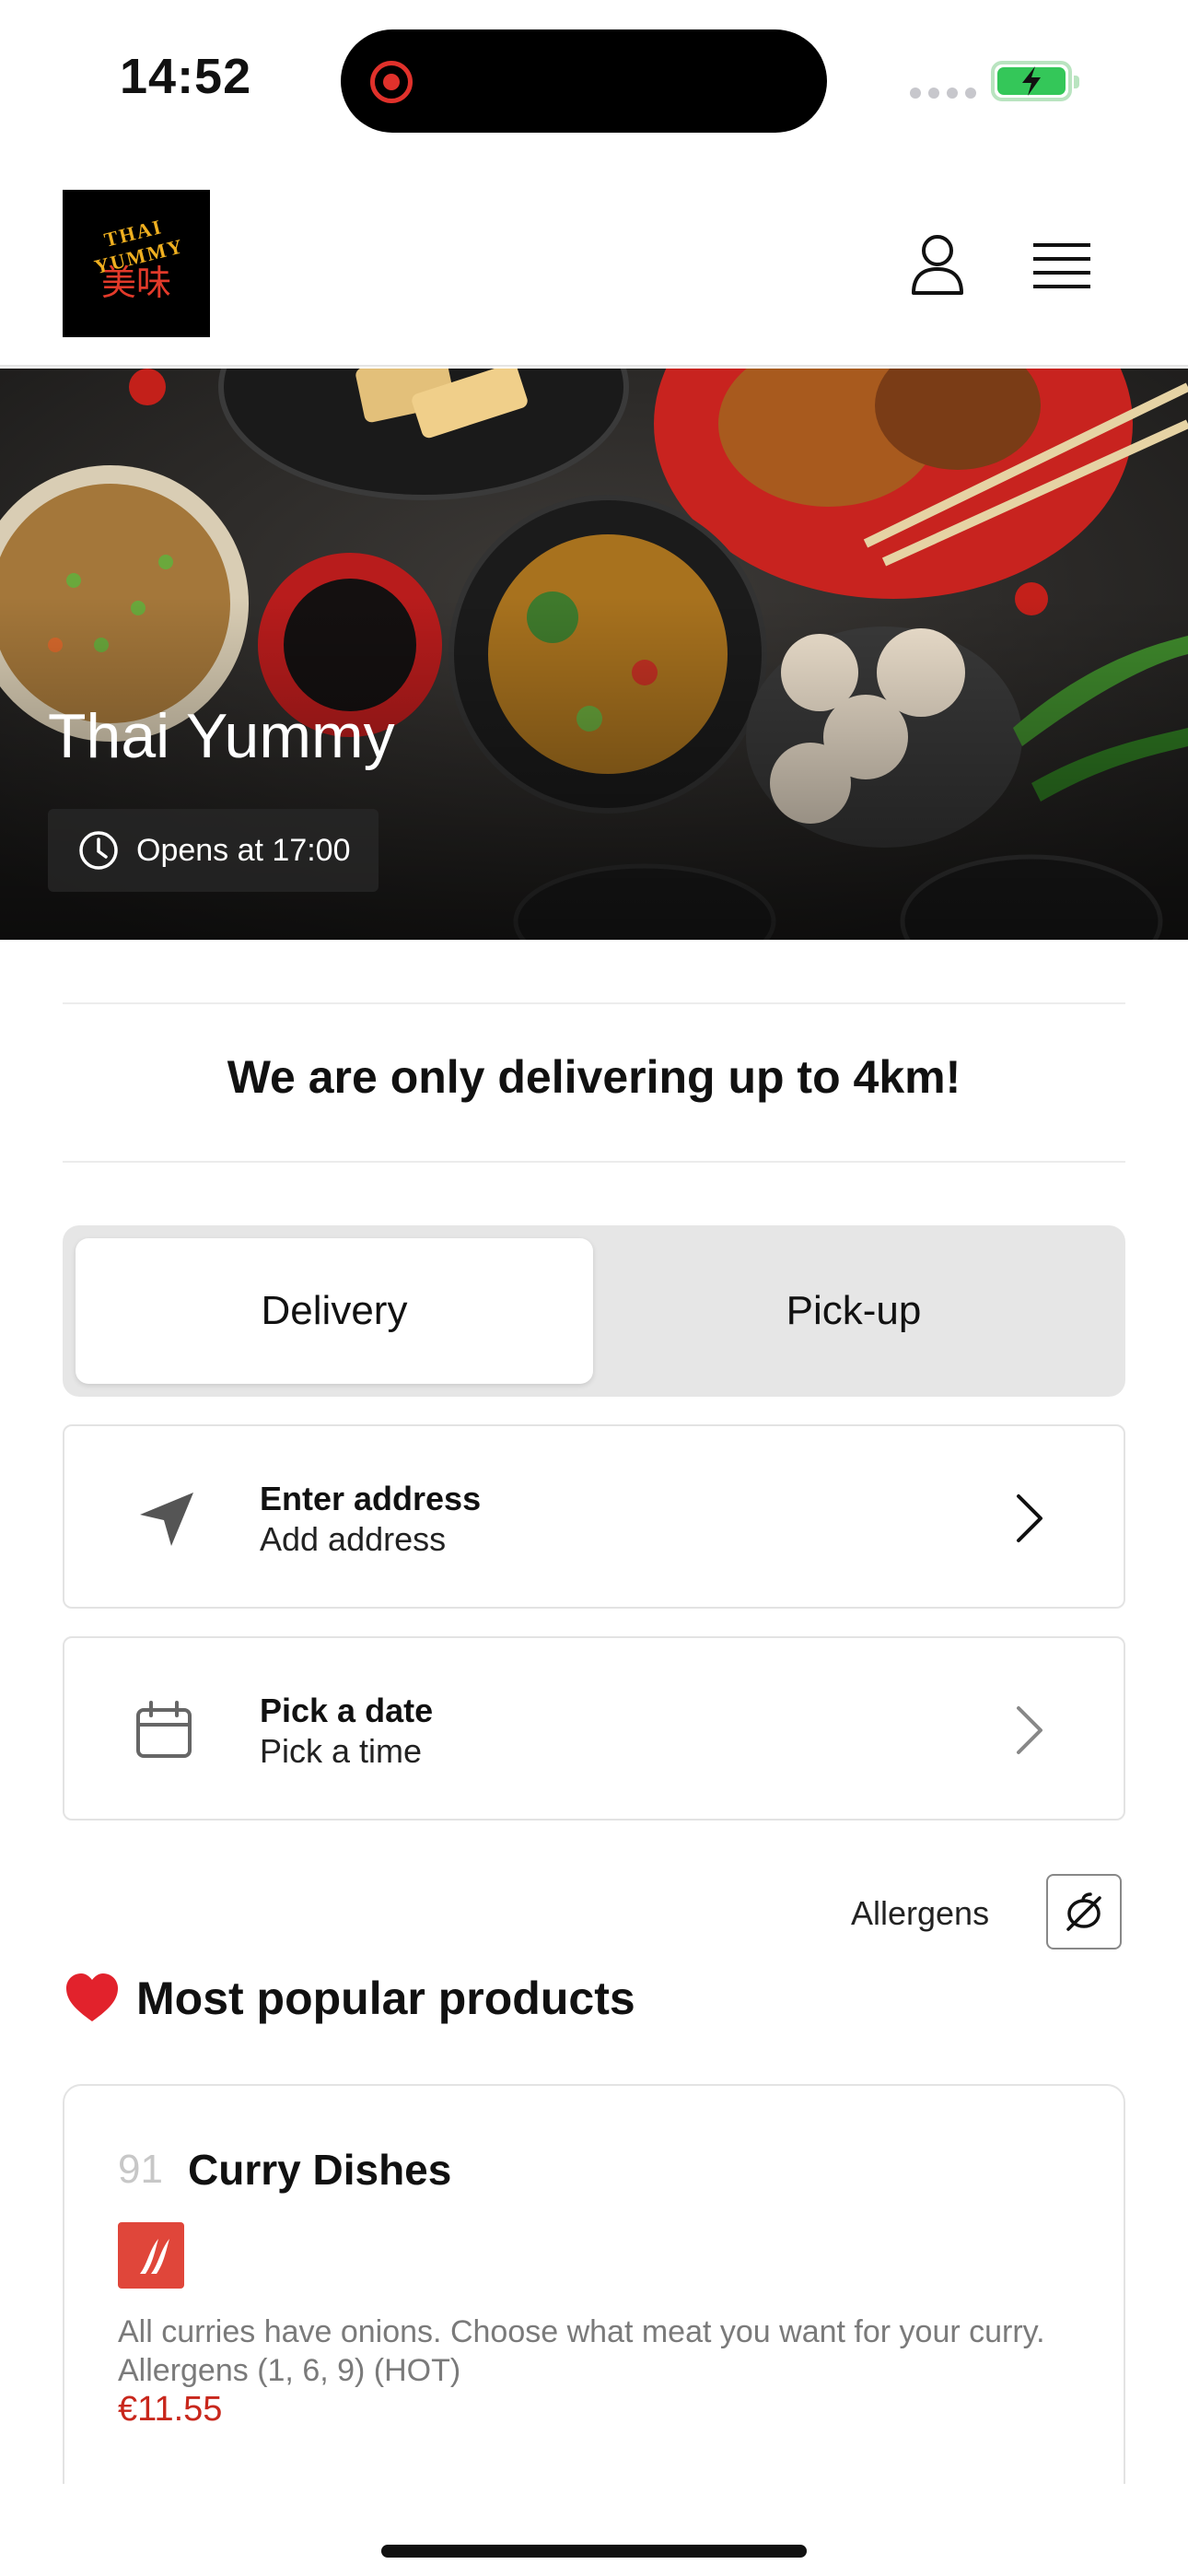 The image size is (1188, 2576). I want to click on restaurant-name: Thai Yummy, so click(221, 736).